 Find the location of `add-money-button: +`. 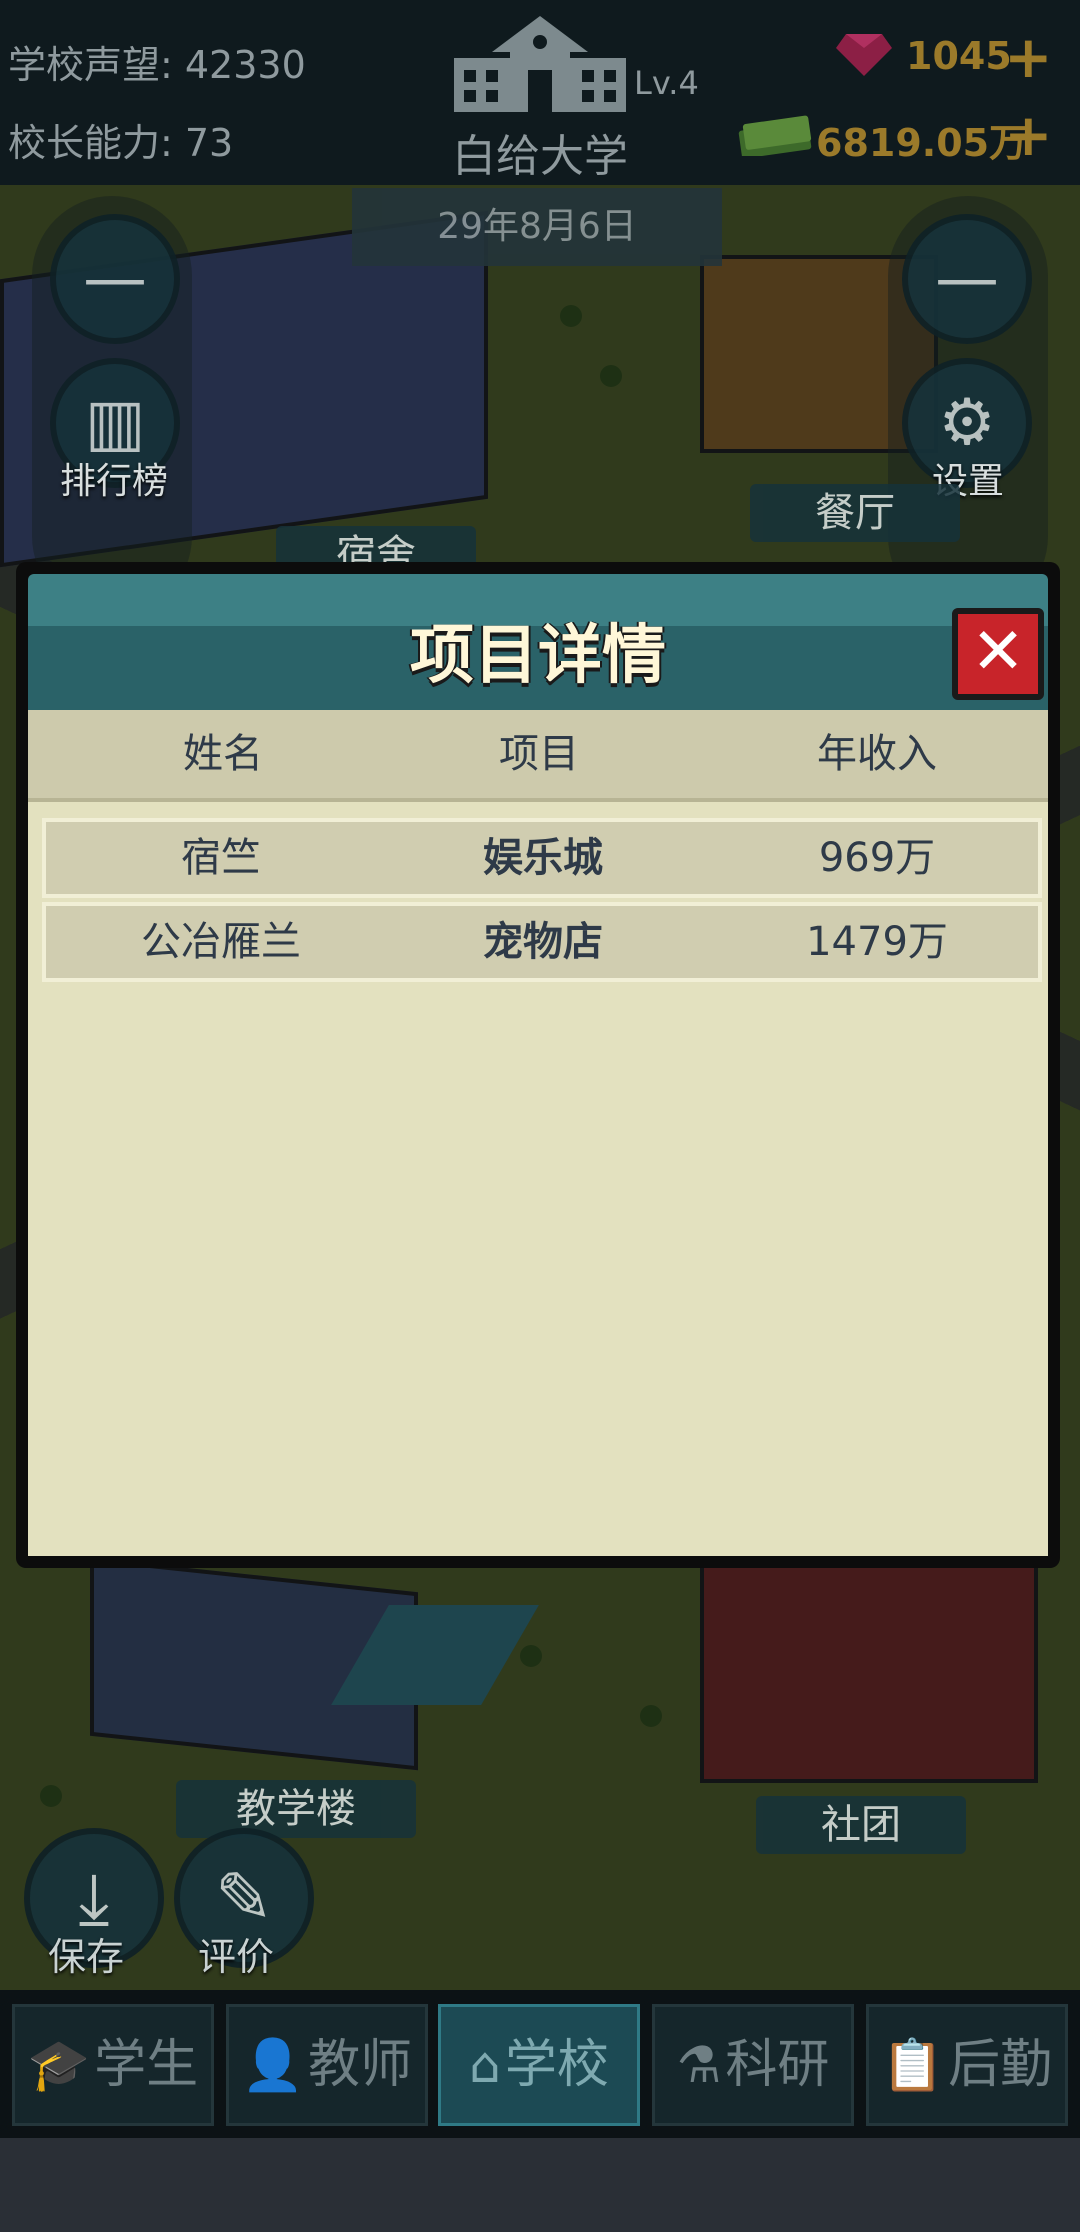

add-money-button: + is located at coordinates (1028, 135).